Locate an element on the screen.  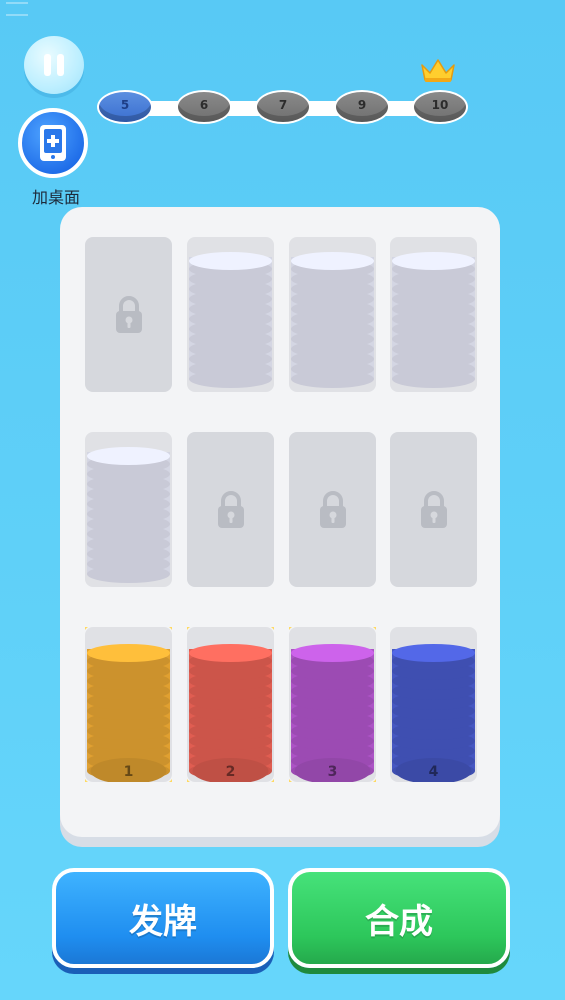
pause-icon is located at coordinates (47, 65).